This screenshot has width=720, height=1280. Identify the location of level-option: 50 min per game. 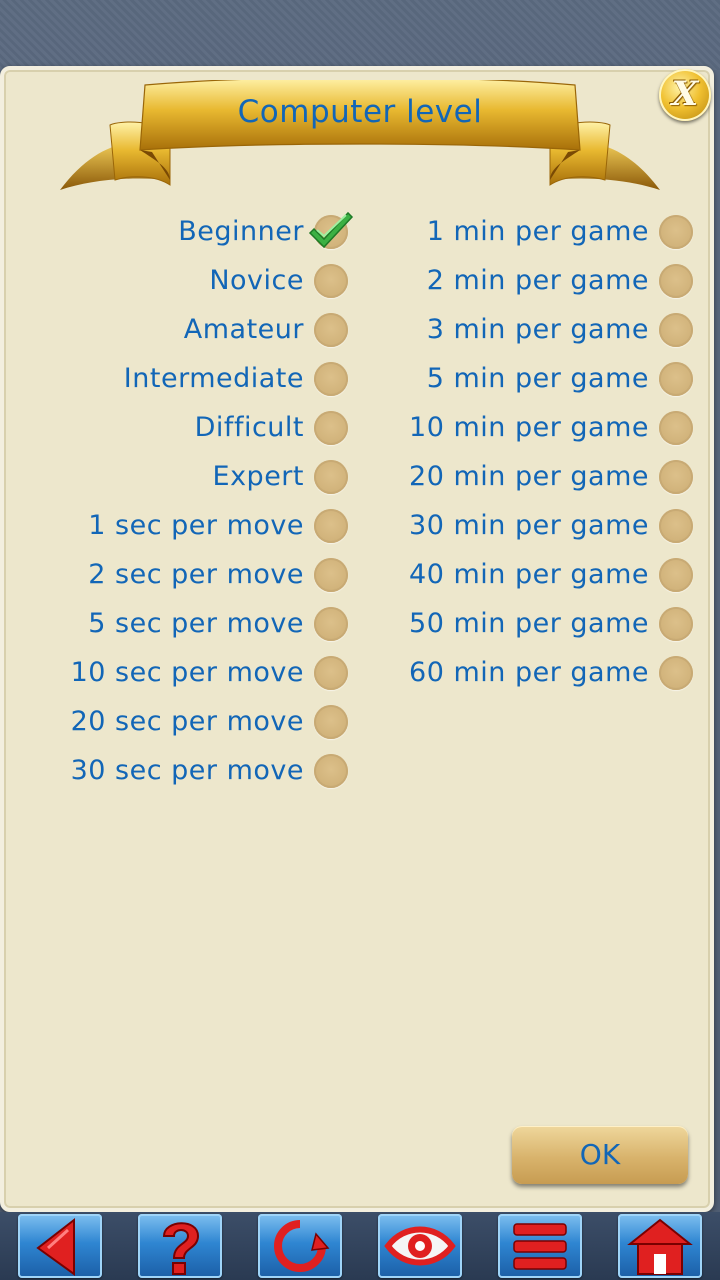
(532, 623).